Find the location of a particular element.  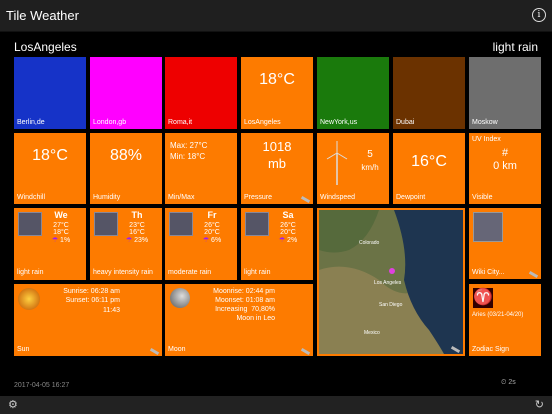

current-condition: light rain is located at coordinates (515, 47).